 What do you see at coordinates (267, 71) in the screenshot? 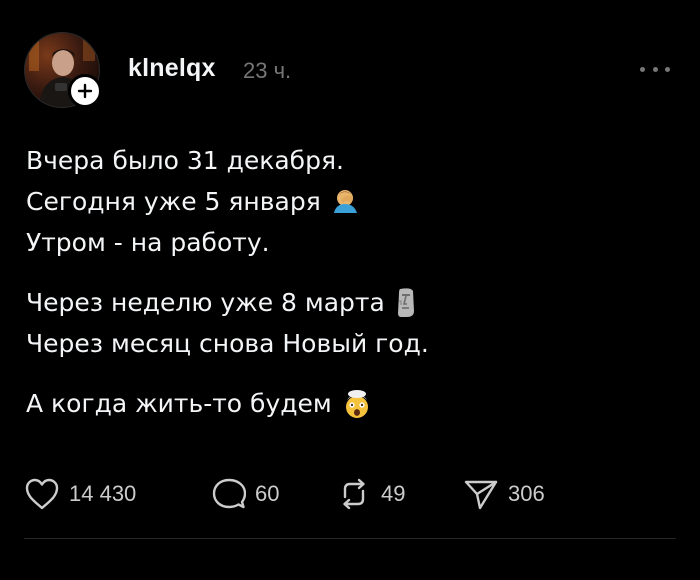
I see `post-timestamp: 23 ч.` at bounding box center [267, 71].